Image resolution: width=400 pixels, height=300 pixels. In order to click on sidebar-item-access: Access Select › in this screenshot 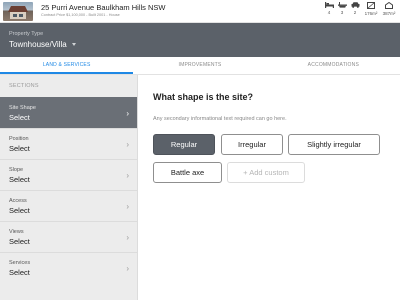, I will do `click(68, 205)`.